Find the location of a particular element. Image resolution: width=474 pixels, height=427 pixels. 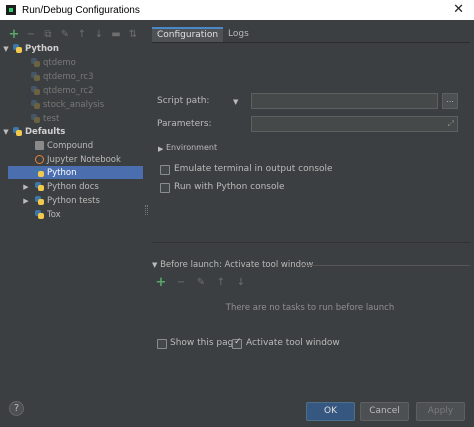

tree-item: ▶ Python docs is located at coordinates (72, 186).